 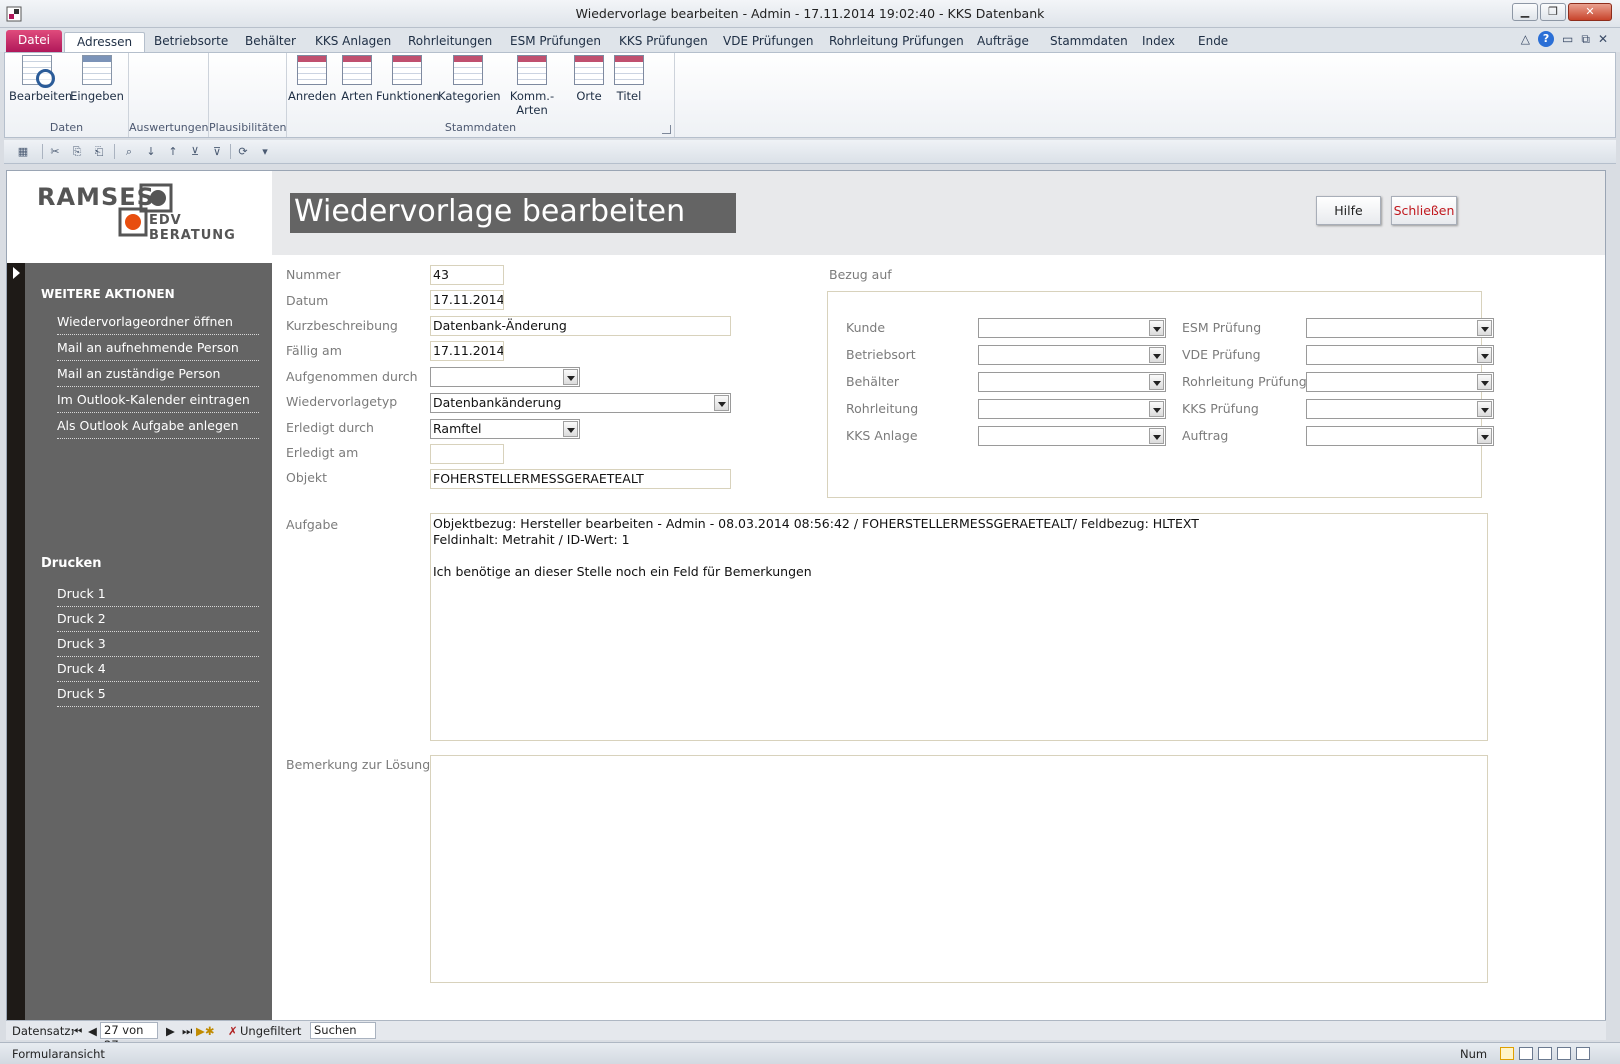 What do you see at coordinates (40, 83) in the screenshot?
I see `bearbeiten-button: Bearbeiten` at bounding box center [40, 83].